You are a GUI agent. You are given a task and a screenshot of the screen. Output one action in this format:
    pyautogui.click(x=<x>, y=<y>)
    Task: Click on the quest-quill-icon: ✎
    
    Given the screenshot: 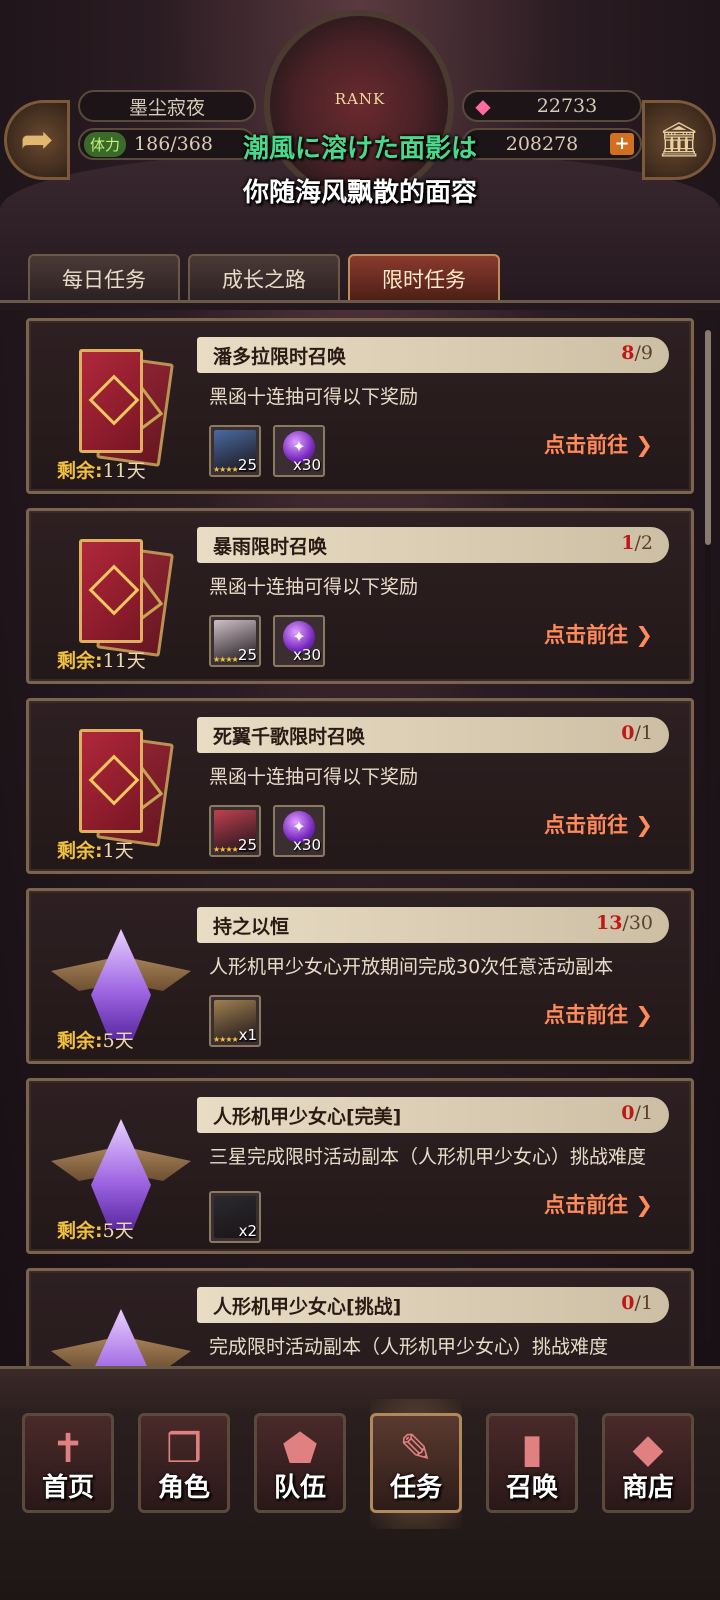 What is the action you would take?
    pyautogui.click(x=416, y=1449)
    